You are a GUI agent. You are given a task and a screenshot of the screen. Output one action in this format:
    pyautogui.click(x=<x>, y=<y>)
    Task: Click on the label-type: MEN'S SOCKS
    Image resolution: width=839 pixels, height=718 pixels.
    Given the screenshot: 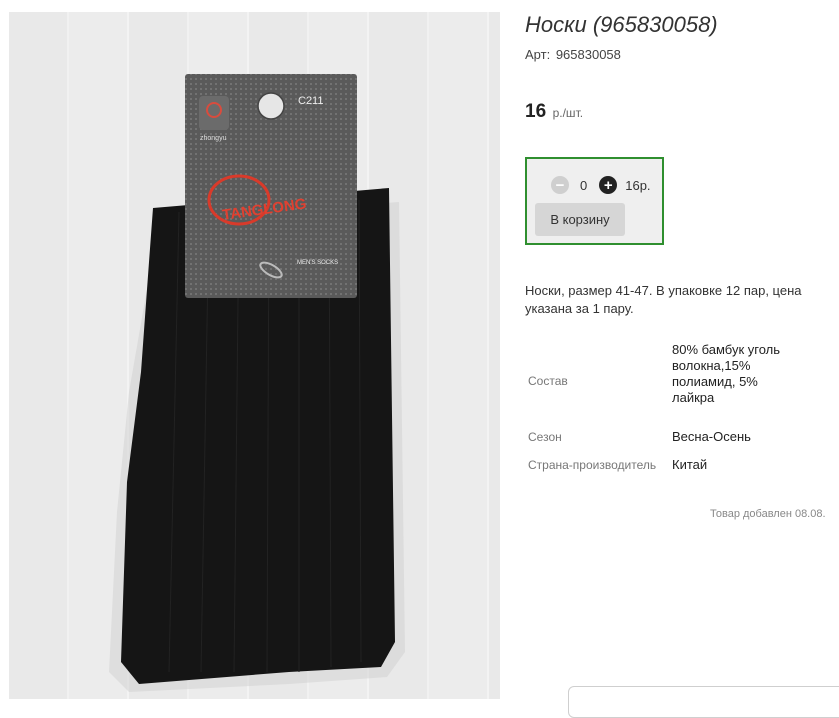 What is the action you would take?
    pyautogui.click(x=317, y=263)
    